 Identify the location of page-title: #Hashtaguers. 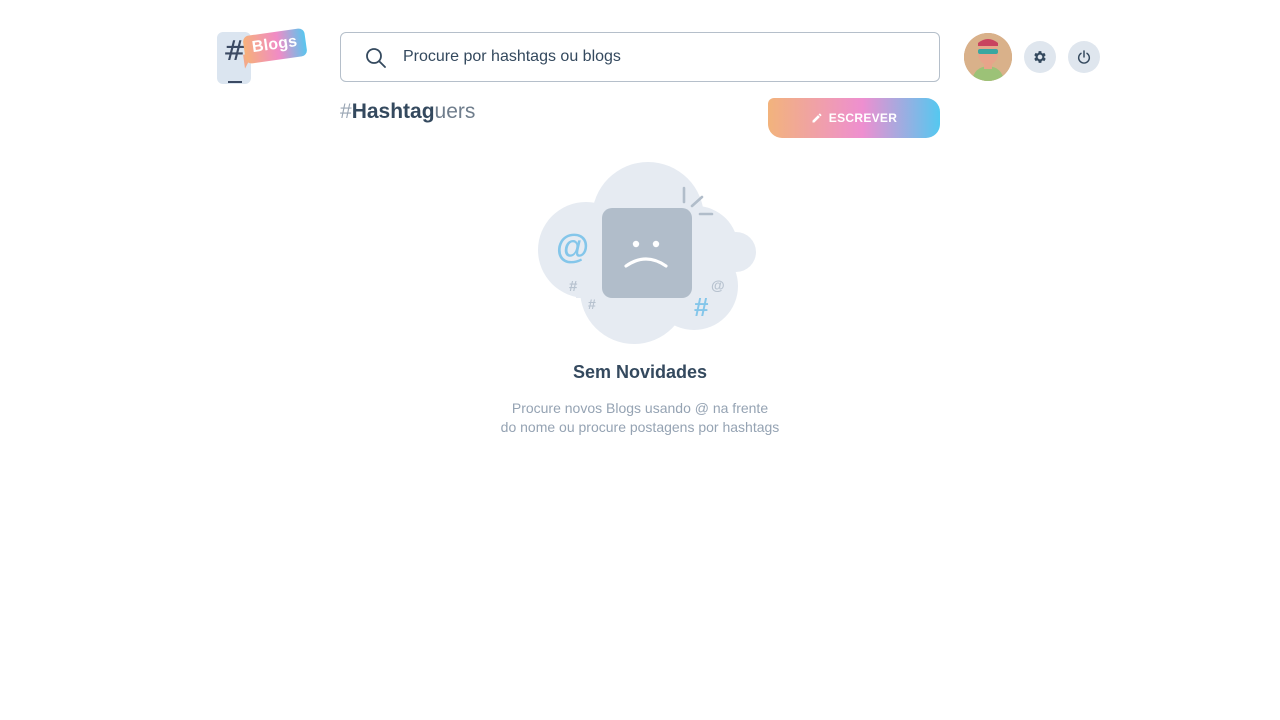
(407, 112).